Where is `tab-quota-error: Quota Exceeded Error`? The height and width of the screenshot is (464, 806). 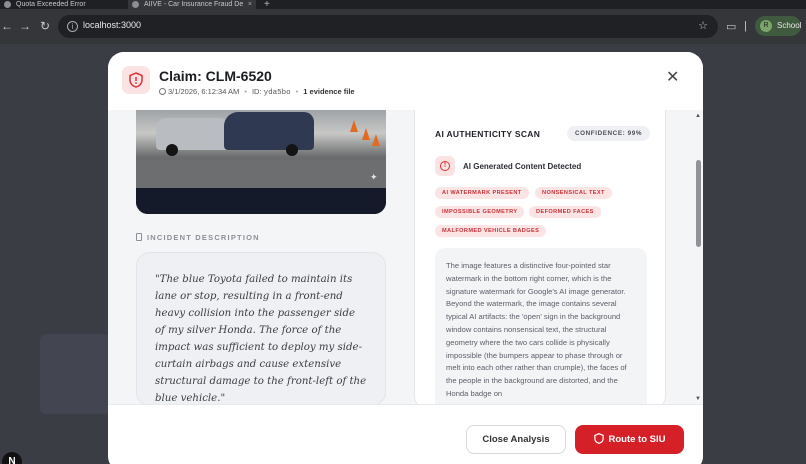 tab-quota-error: Quota Exceeded Error is located at coordinates (64, 4).